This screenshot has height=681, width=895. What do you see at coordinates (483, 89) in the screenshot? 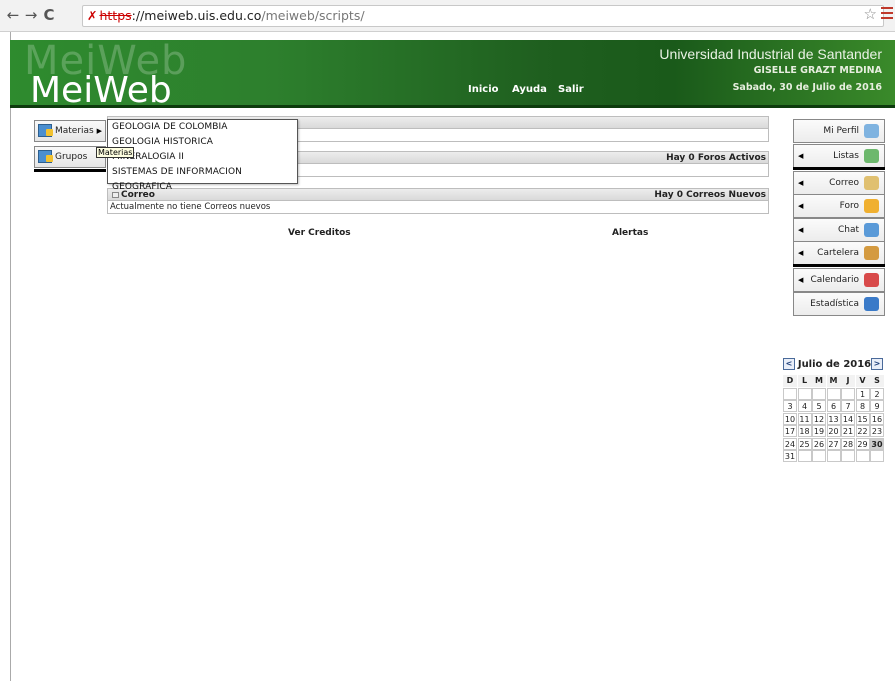
I see `nav-inicio: Inicio` at bounding box center [483, 89].